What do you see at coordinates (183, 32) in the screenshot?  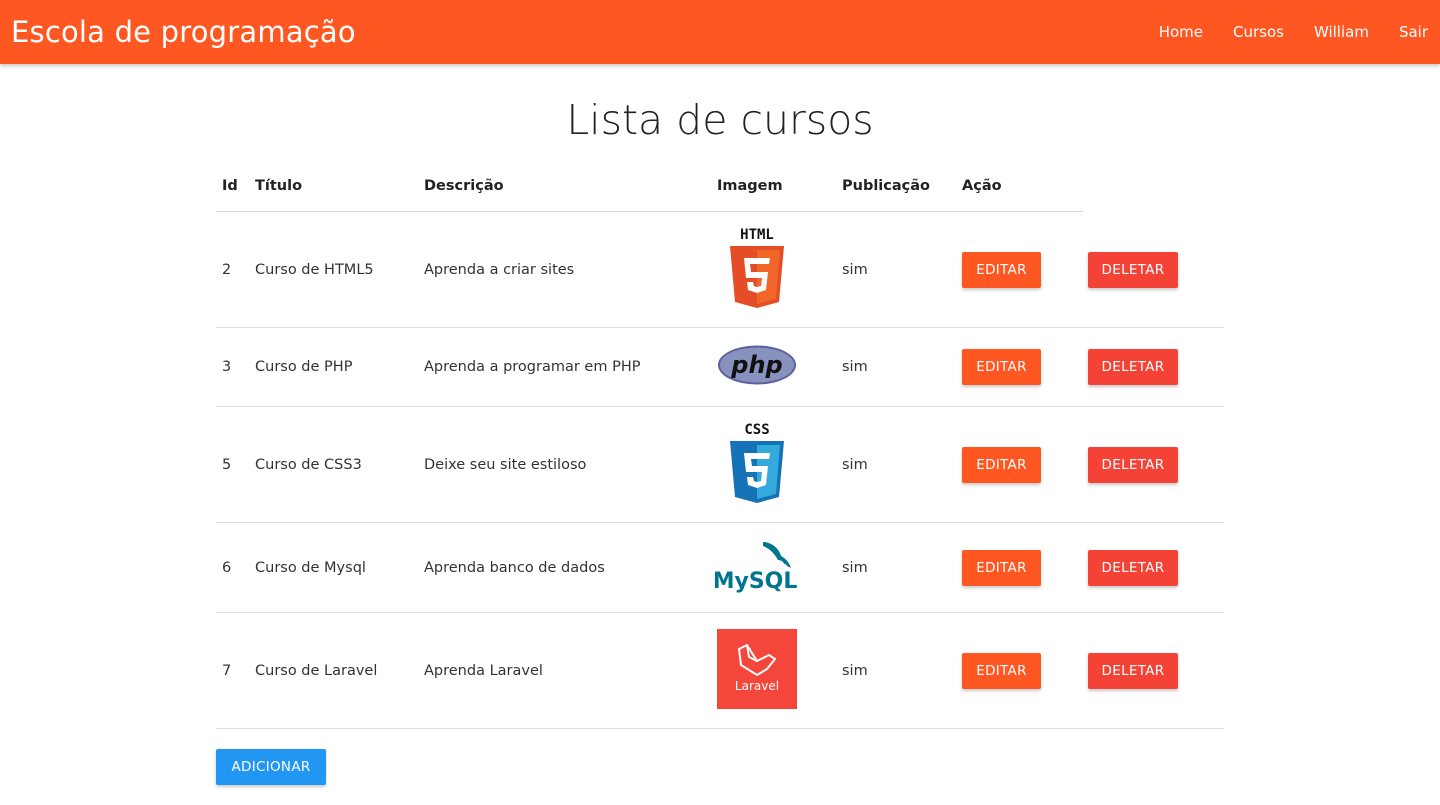 I see `brand-title: Escola de programação` at bounding box center [183, 32].